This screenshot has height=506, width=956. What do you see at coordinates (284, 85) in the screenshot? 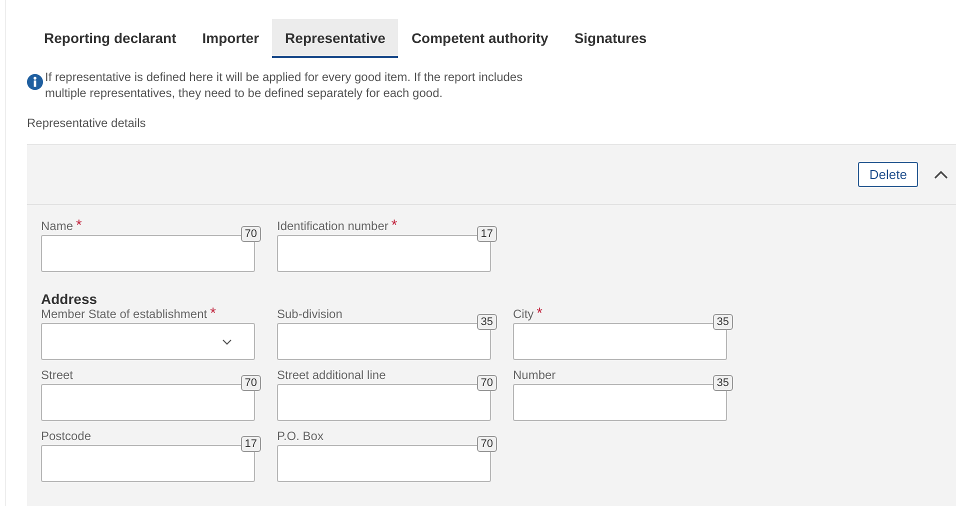
I see `info-text: If representative is defined here it will be applied for every good item. If the report includes multiple representatives, they need to be defined separately for each good.` at bounding box center [284, 85].